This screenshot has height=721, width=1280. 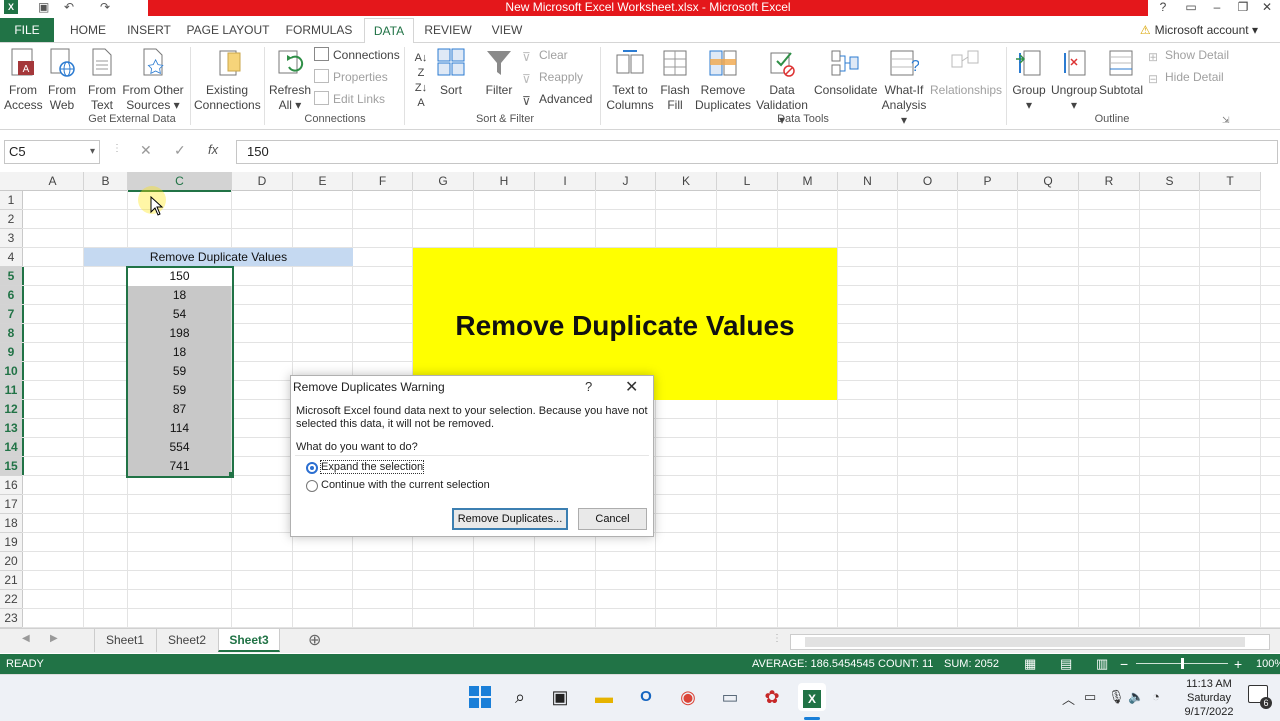 What do you see at coordinates (319, 30) in the screenshot?
I see `tab-formulas: FORMULAS` at bounding box center [319, 30].